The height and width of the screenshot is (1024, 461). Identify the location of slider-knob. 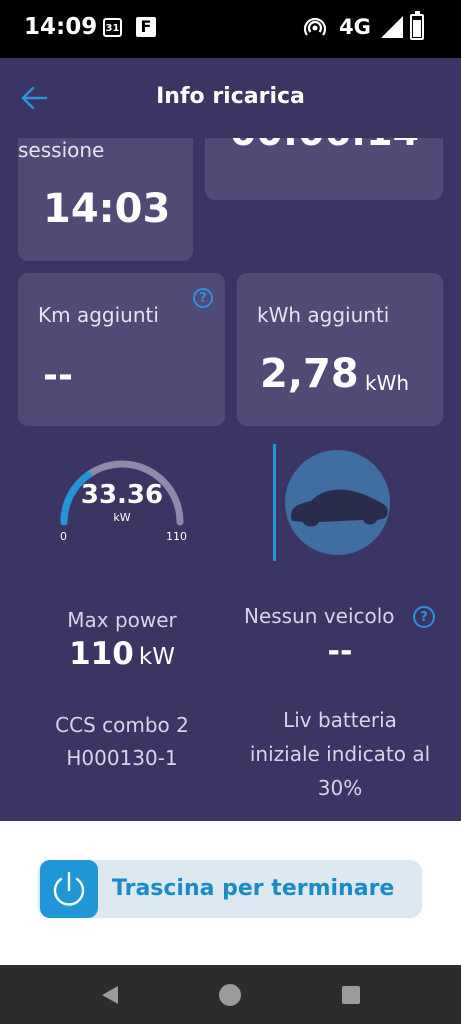
(69, 889).